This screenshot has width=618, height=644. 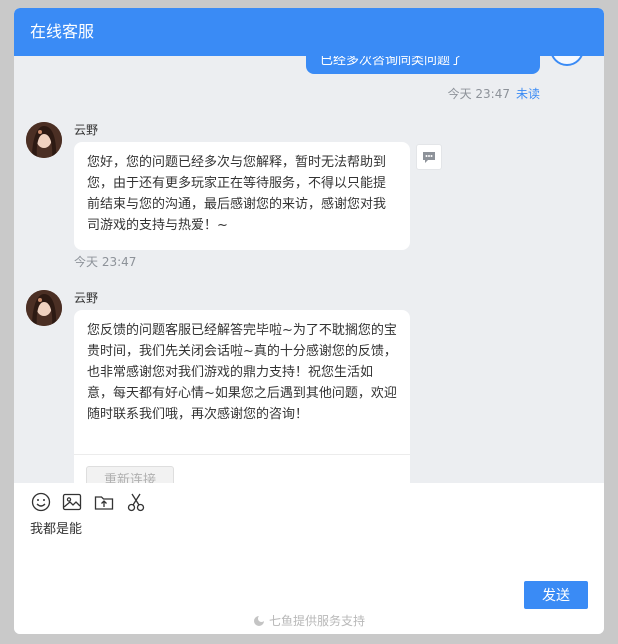 What do you see at coordinates (478, 94) in the screenshot?
I see `sent-message-time: 今天 23:47` at bounding box center [478, 94].